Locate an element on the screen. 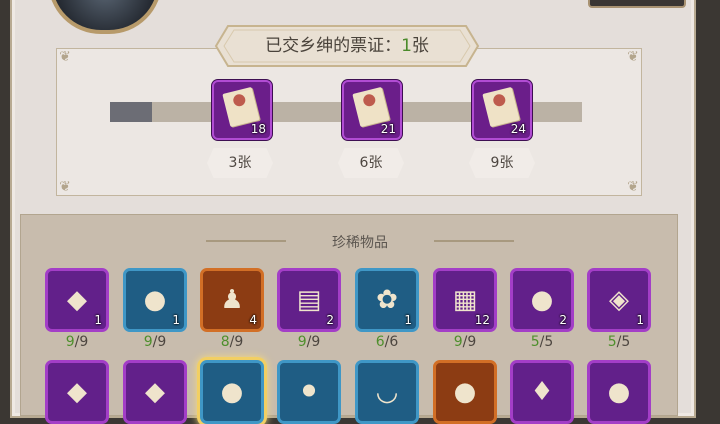  item-have: 6 is located at coordinates (380, 342).